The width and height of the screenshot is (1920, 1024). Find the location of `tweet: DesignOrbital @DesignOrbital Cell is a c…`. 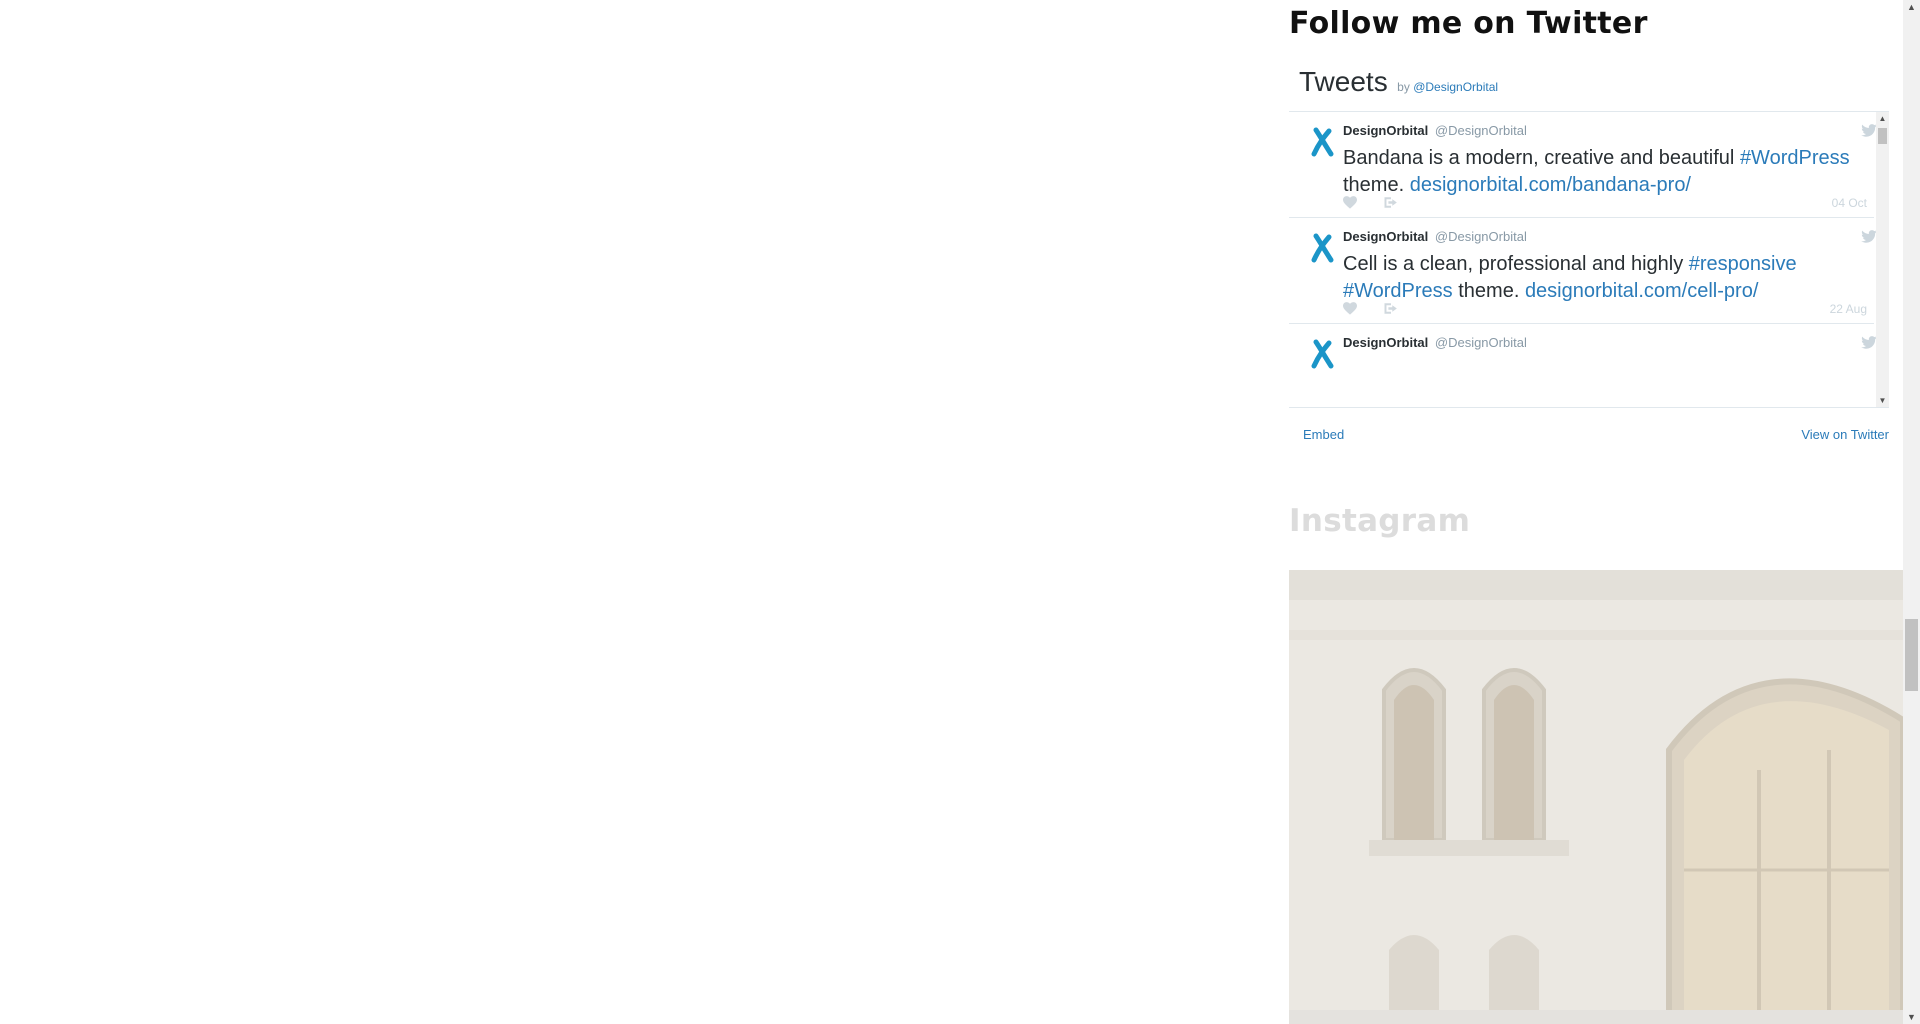

tweet: DesignOrbital @DesignOrbital Cell is a c… is located at coordinates (1589, 271).